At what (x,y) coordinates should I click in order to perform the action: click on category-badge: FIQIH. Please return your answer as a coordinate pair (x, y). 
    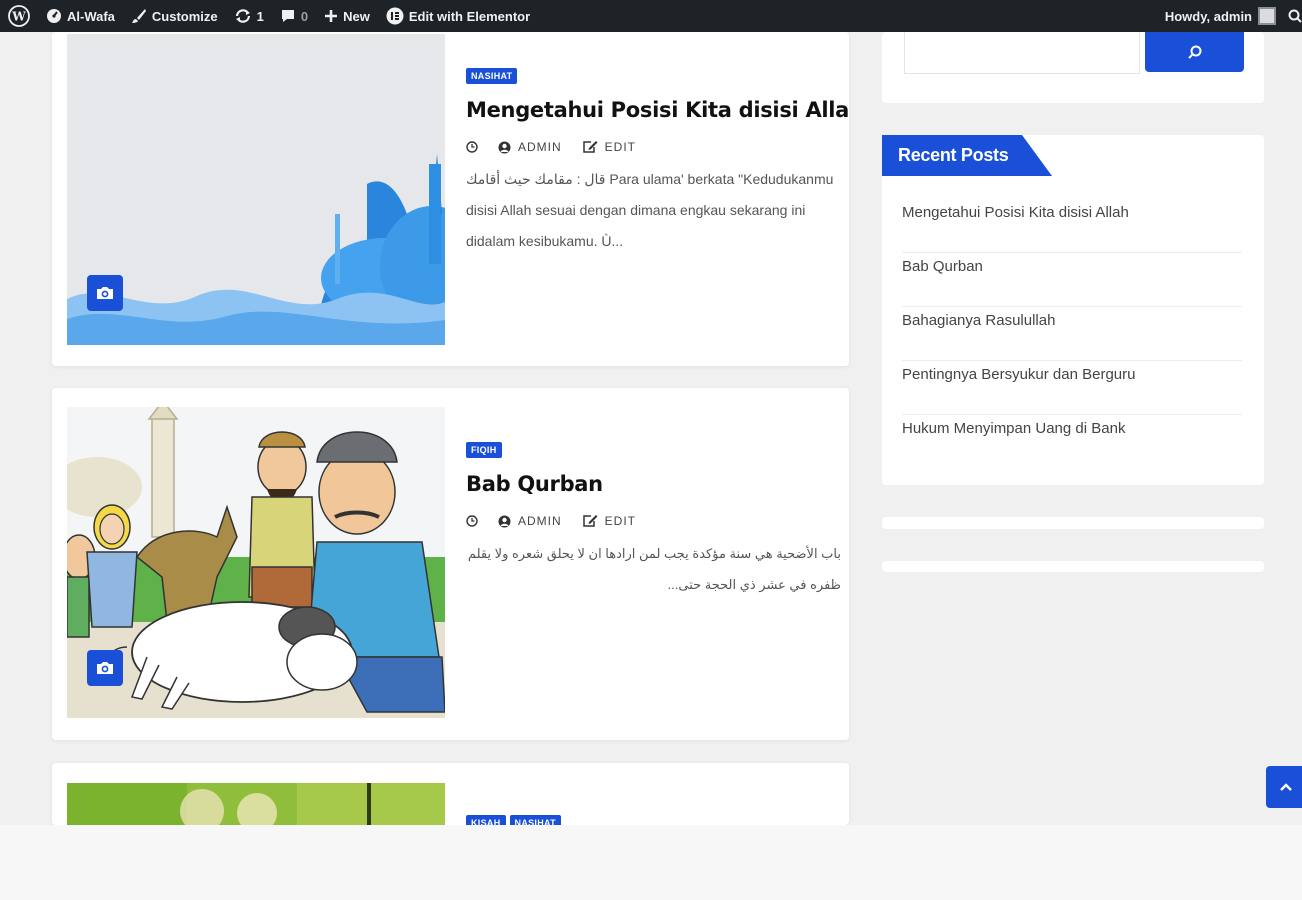
    Looking at the image, I should click on (484, 450).